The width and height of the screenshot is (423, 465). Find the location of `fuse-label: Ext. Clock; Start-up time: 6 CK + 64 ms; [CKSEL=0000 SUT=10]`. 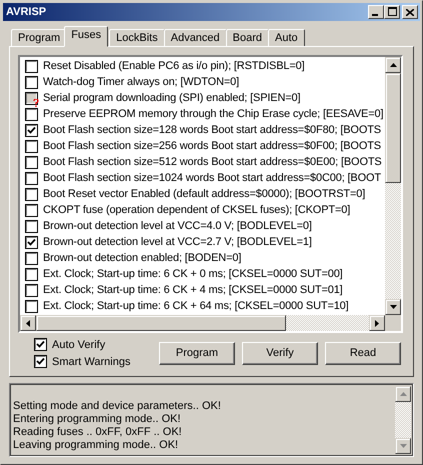

fuse-label: Ext. Clock; Start-up time: 6 CK + 64 ms; [CKSEL=0000 SUT=10] is located at coordinates (196, 306).